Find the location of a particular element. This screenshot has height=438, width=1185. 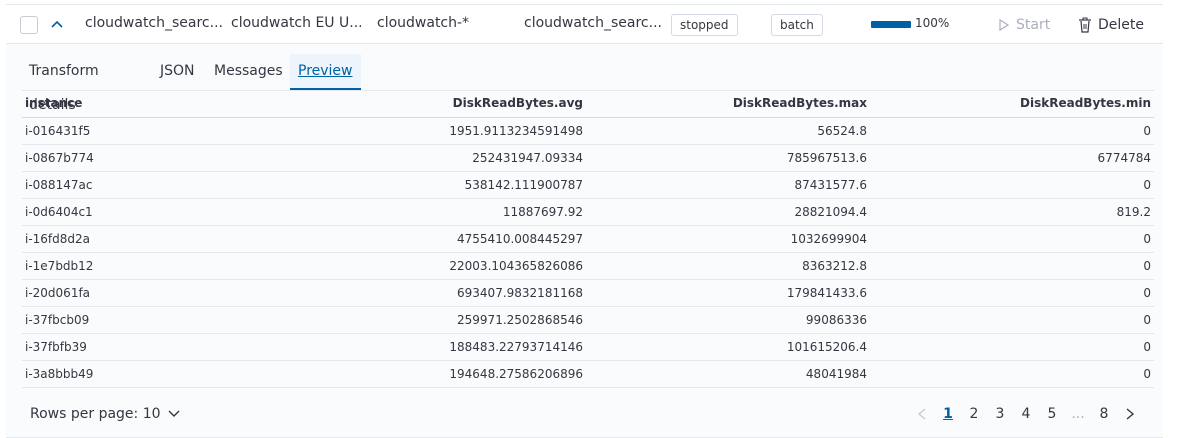

column-header-max: DiskReadBytes.max is located at coordinates (800, 103).